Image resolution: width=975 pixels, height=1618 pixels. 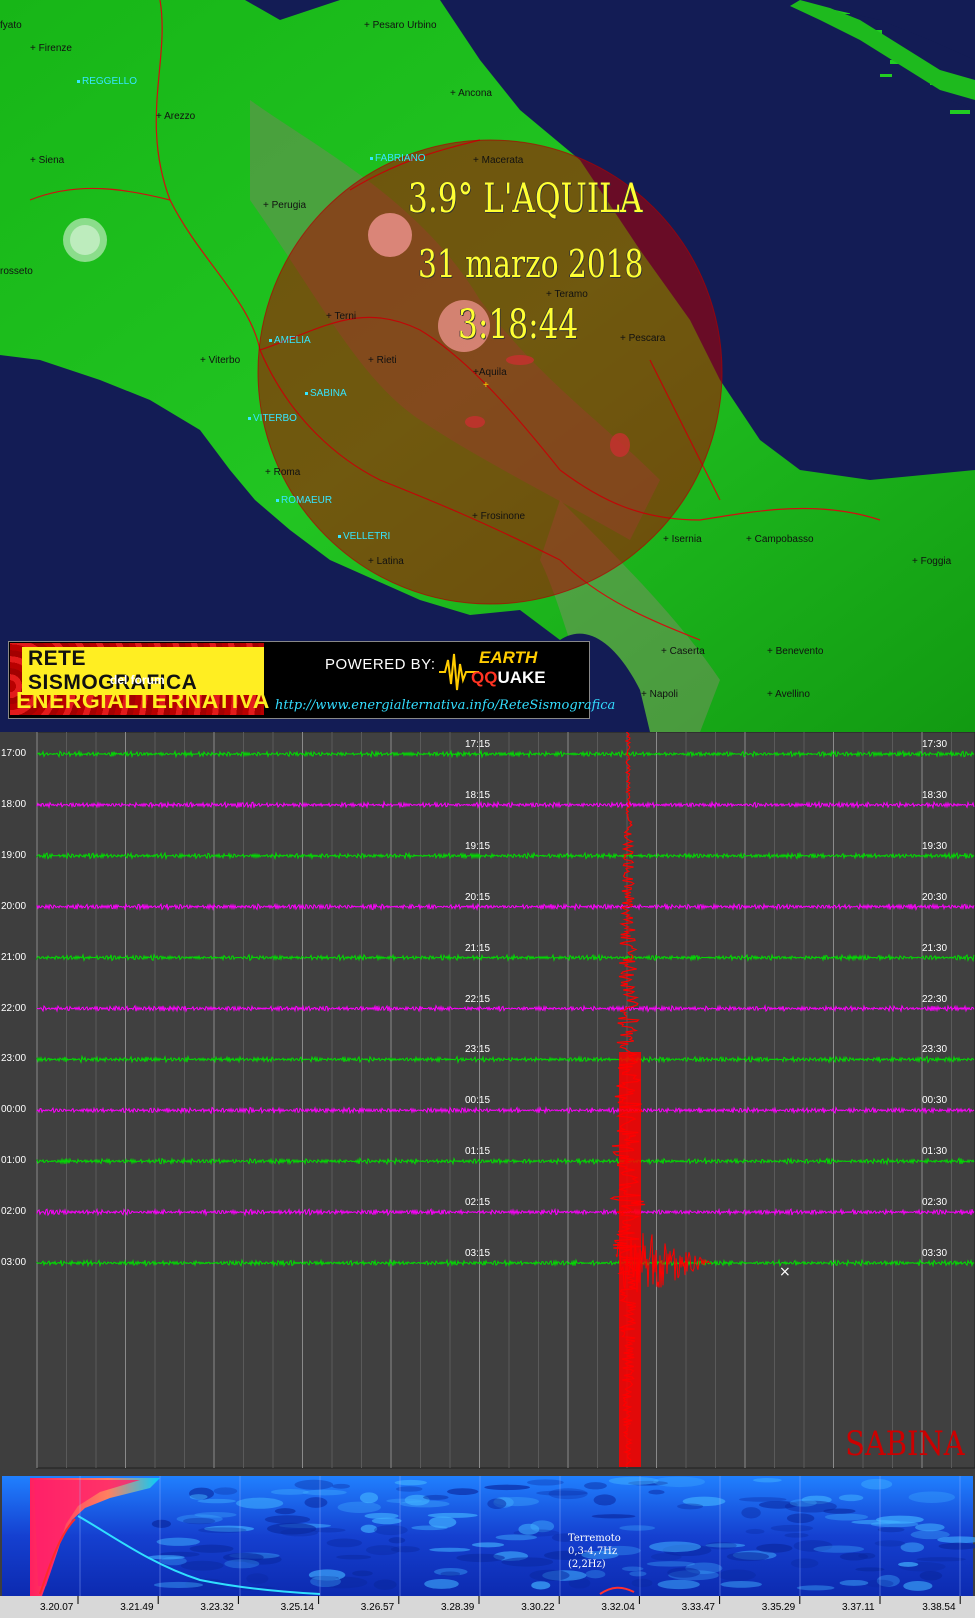 I want to click on place-label: + Roma, so click(x=283, y=472).